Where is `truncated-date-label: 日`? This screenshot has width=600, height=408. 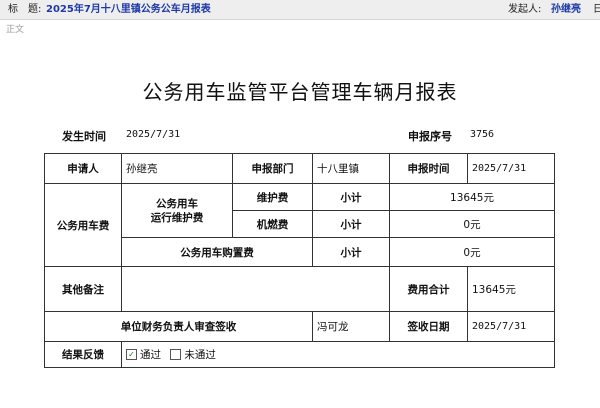
truncated-date-label: 日 is located at coordinates (596, 9).